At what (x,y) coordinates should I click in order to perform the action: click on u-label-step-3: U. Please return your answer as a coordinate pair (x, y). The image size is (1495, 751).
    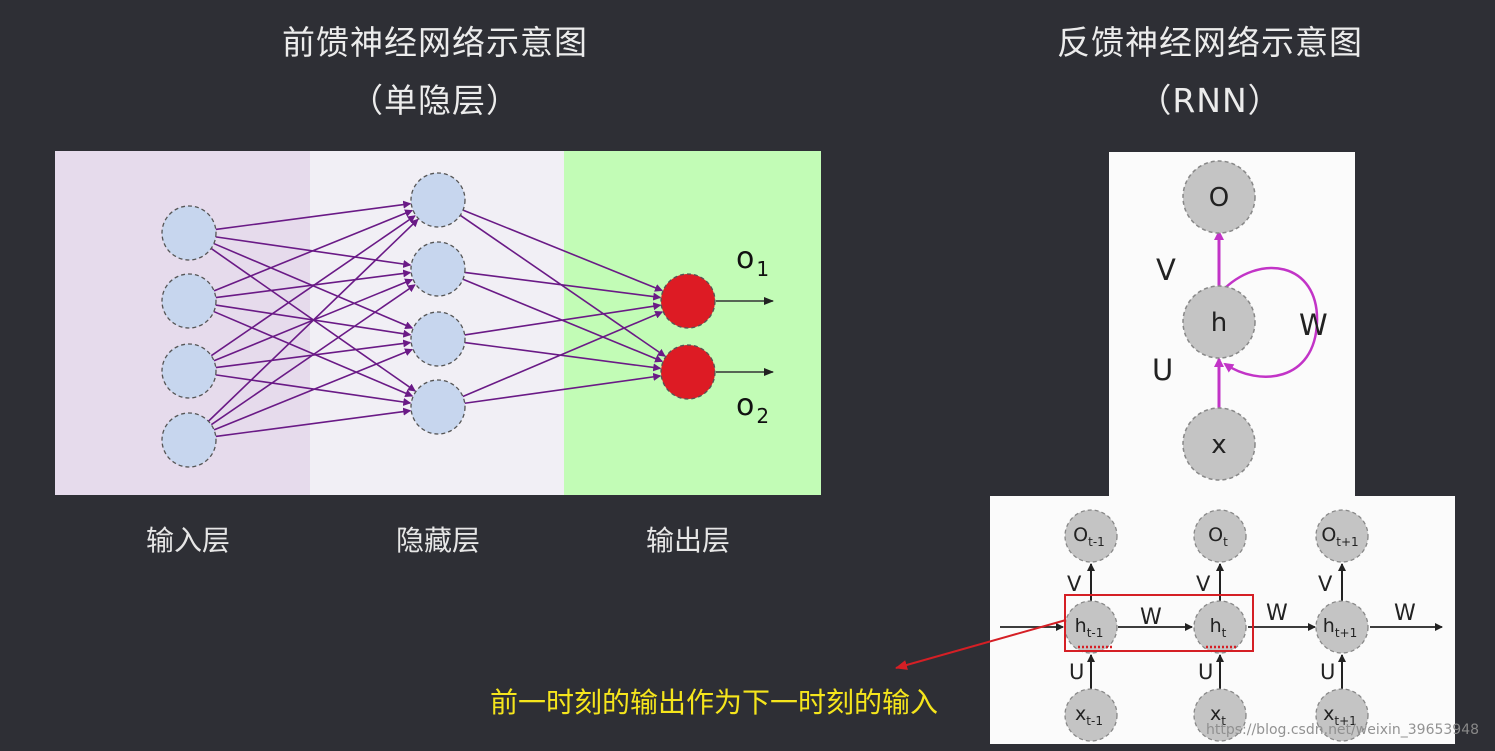
    Looking at the image, I should click on (1327, 672).